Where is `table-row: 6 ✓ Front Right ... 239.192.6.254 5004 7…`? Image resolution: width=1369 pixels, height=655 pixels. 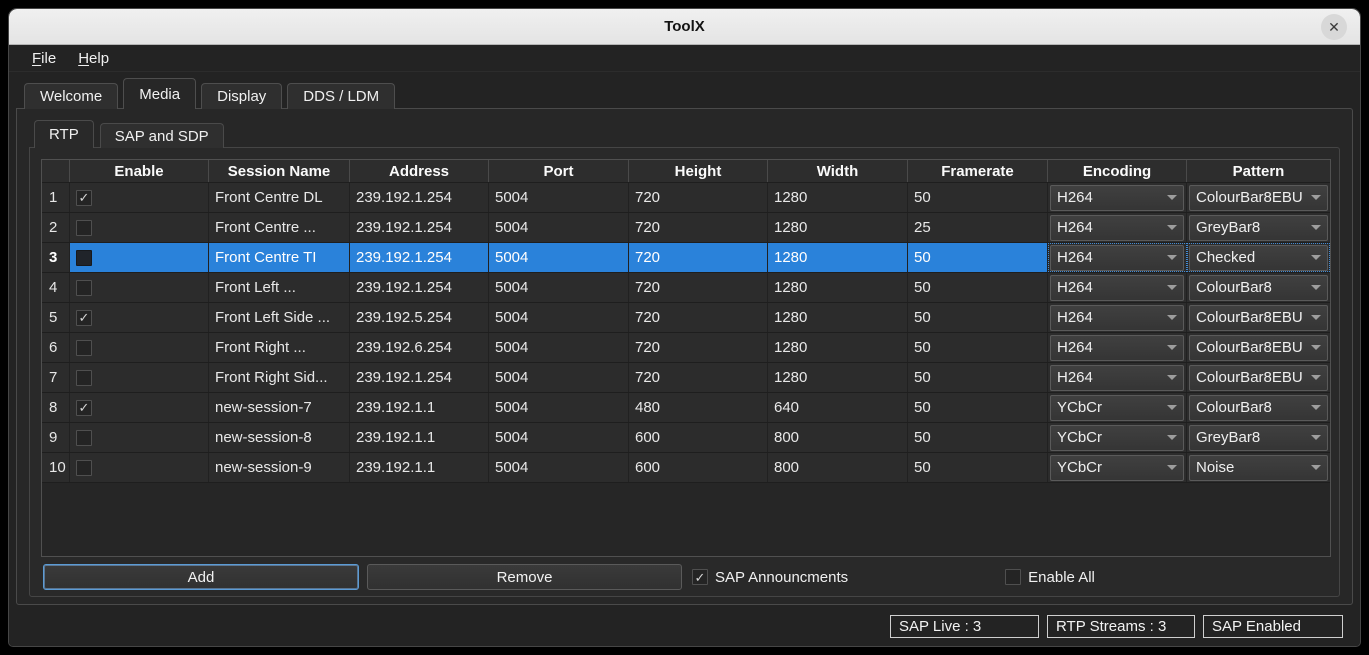 table-row: 6 ✓ Front Right ... 239.192.6.254 5004 7… is located at coordinates (686, 348).